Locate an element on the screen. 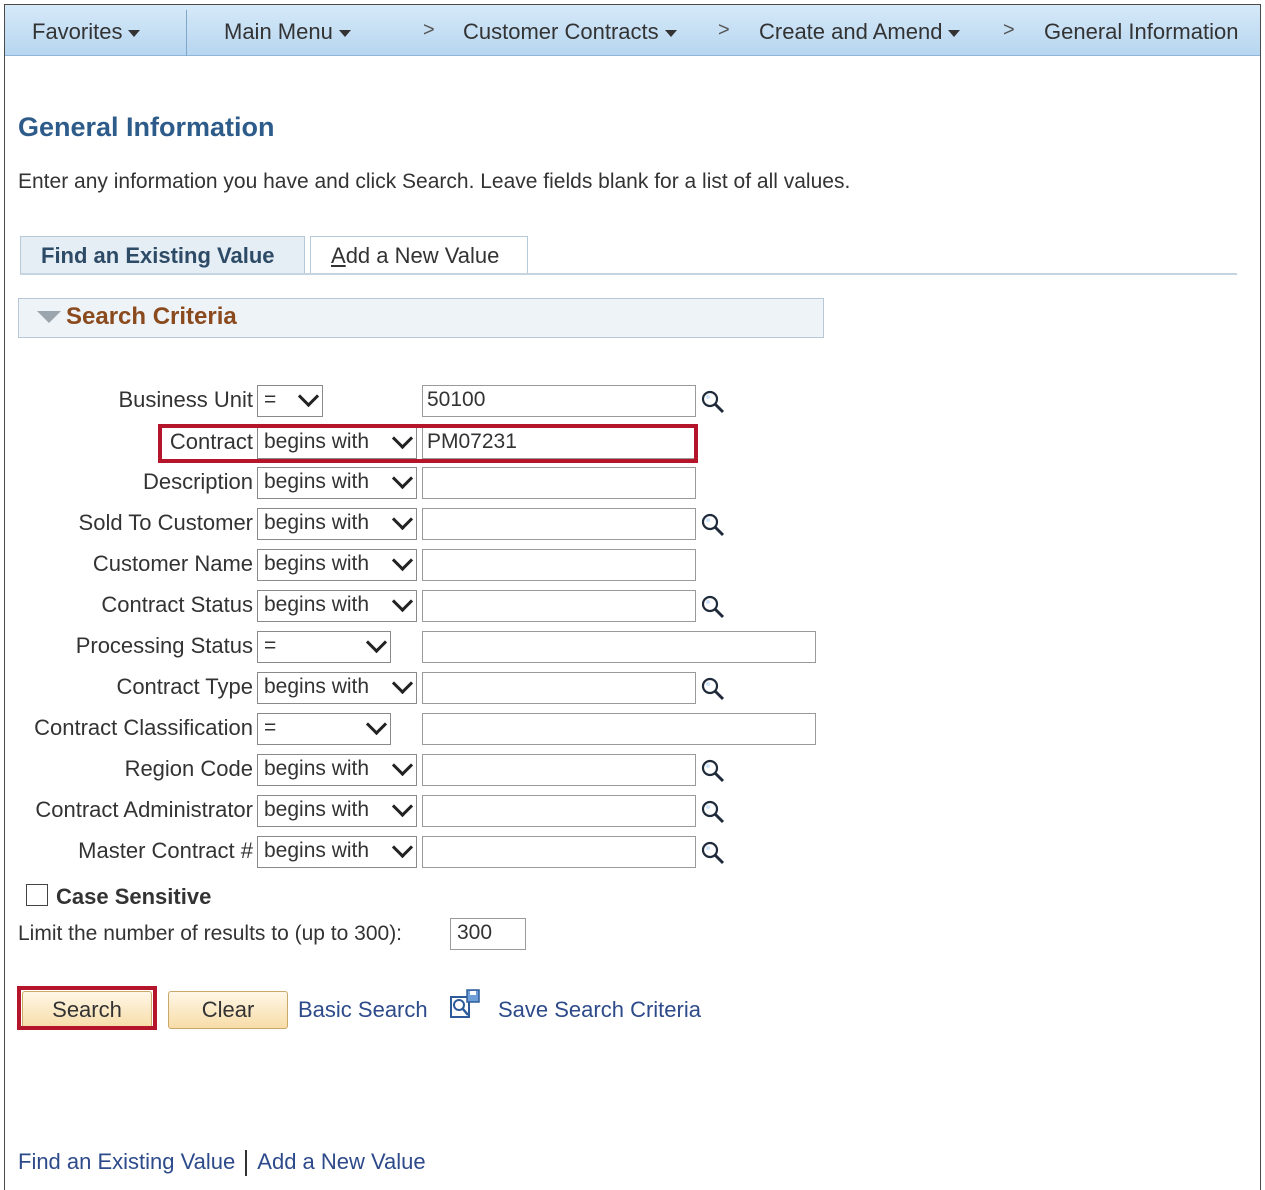  tab-add-new-value-label: dd a New Value is located at coordinates (422, 255).